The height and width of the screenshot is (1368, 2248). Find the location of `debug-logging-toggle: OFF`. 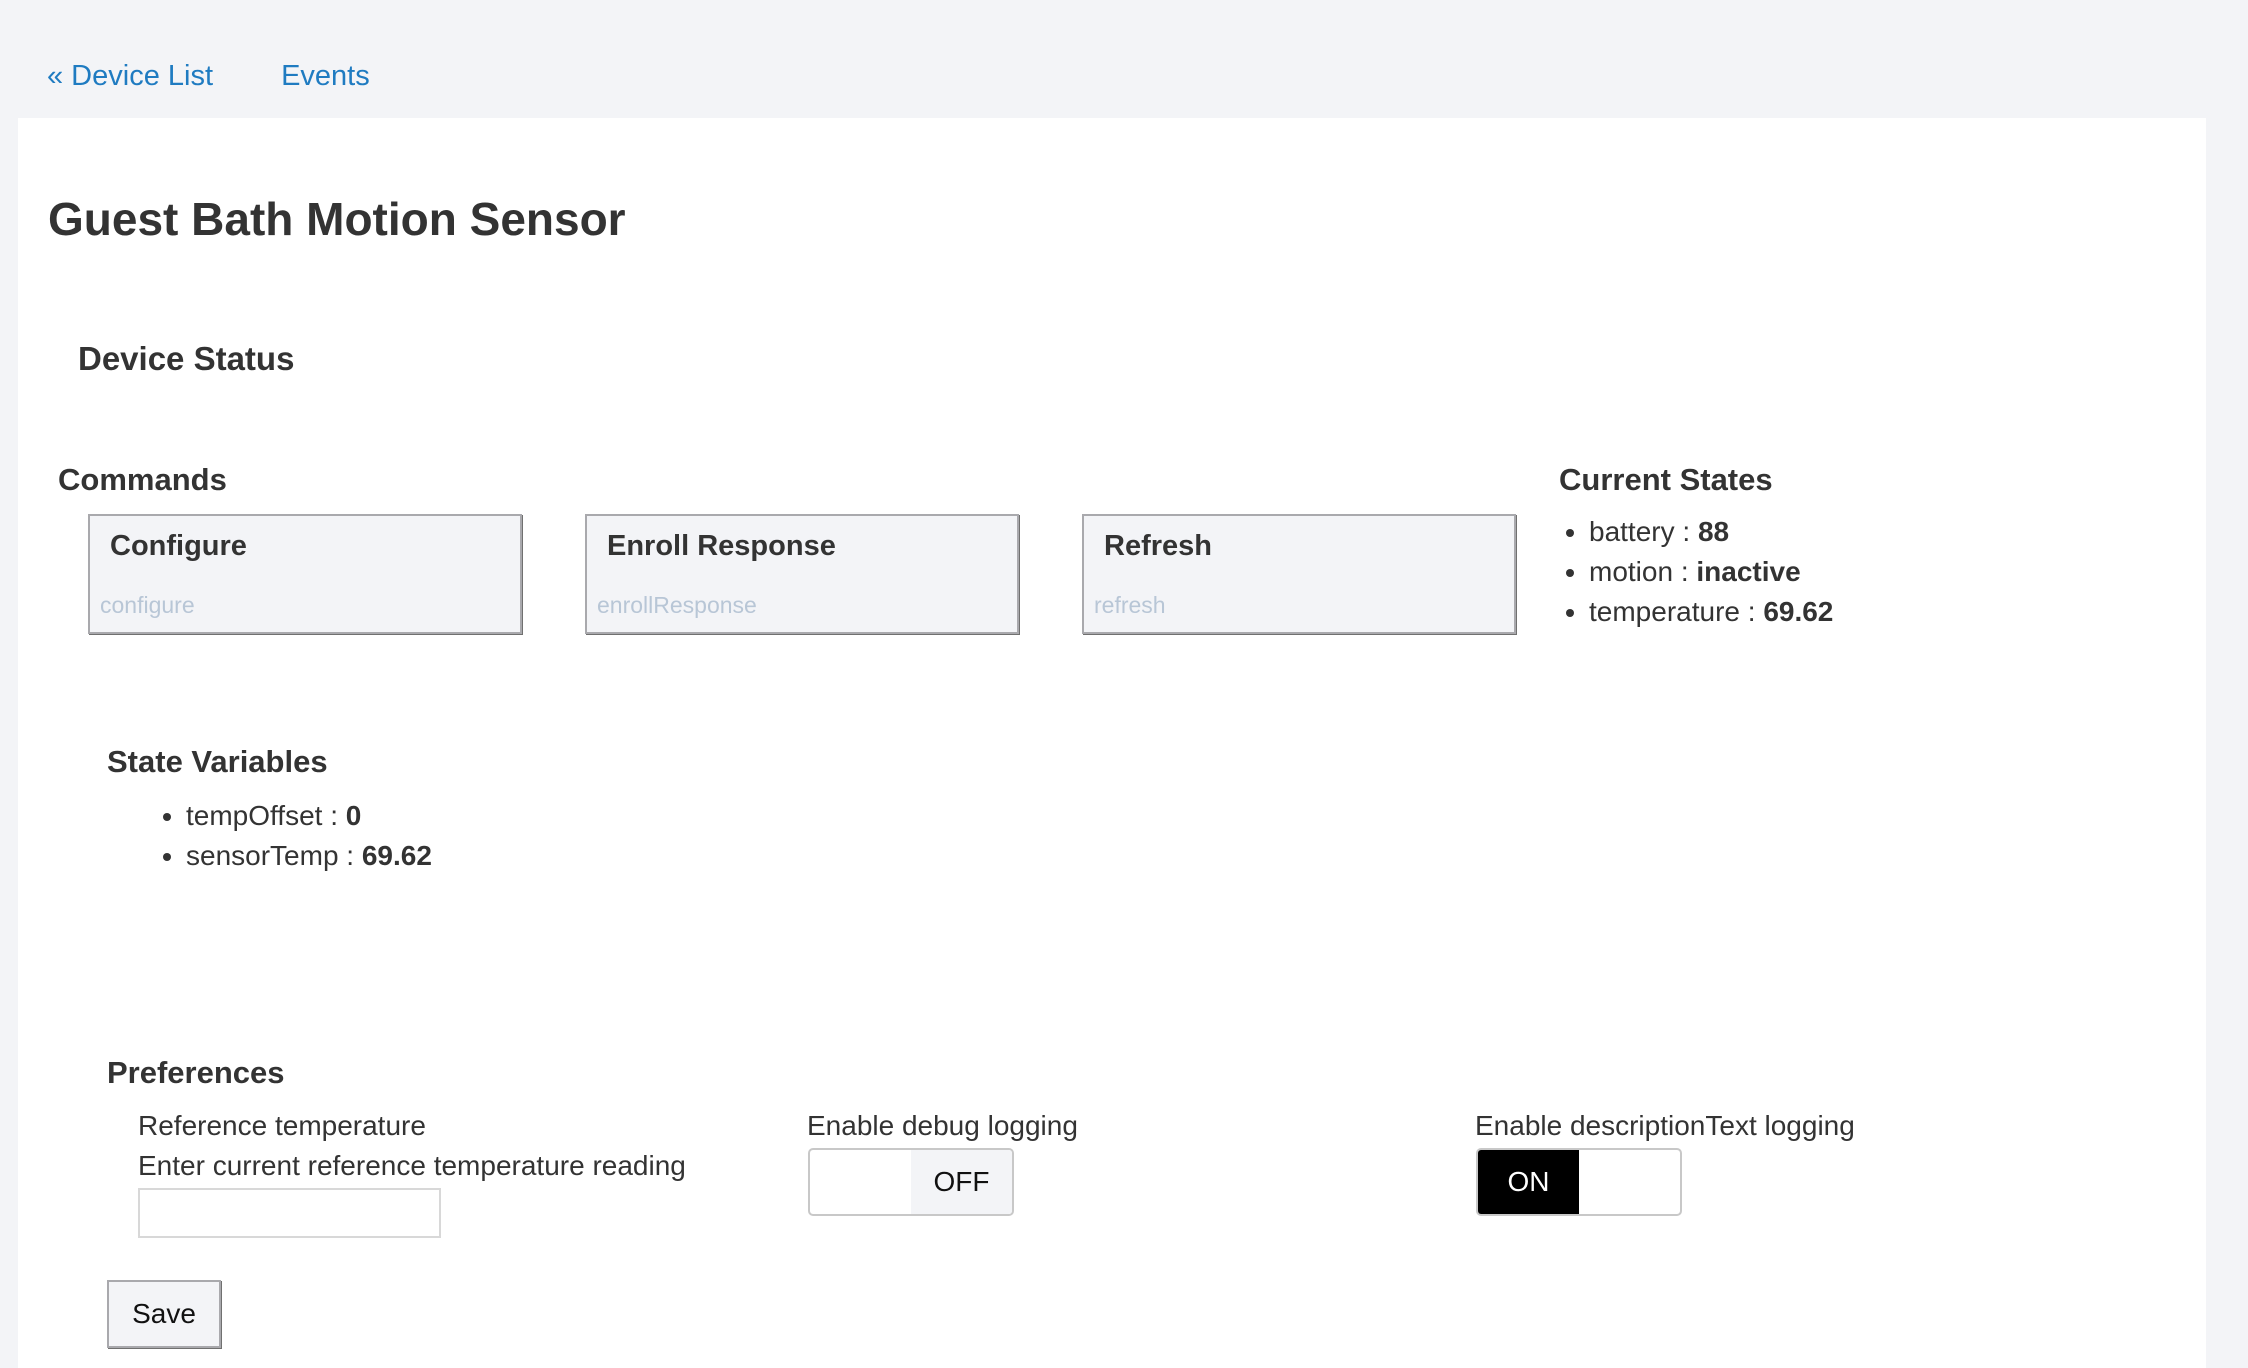

debug-logging-toggle: OFF is located at coordinates (911, 1182).